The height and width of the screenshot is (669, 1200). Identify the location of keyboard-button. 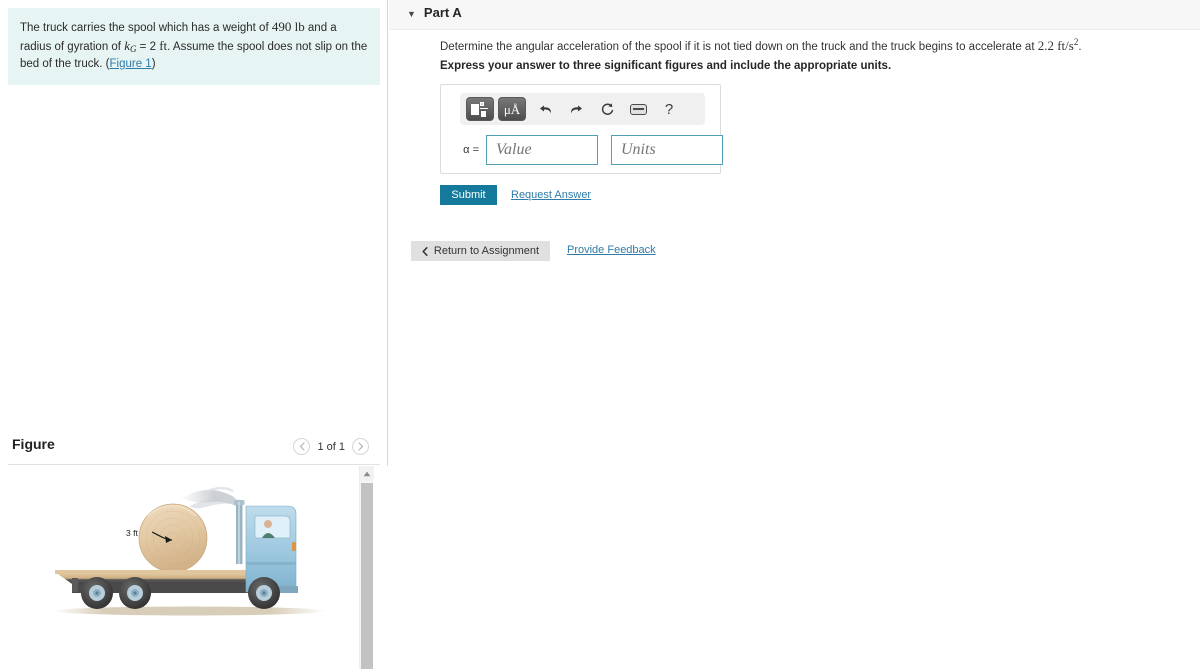
(638, 109).